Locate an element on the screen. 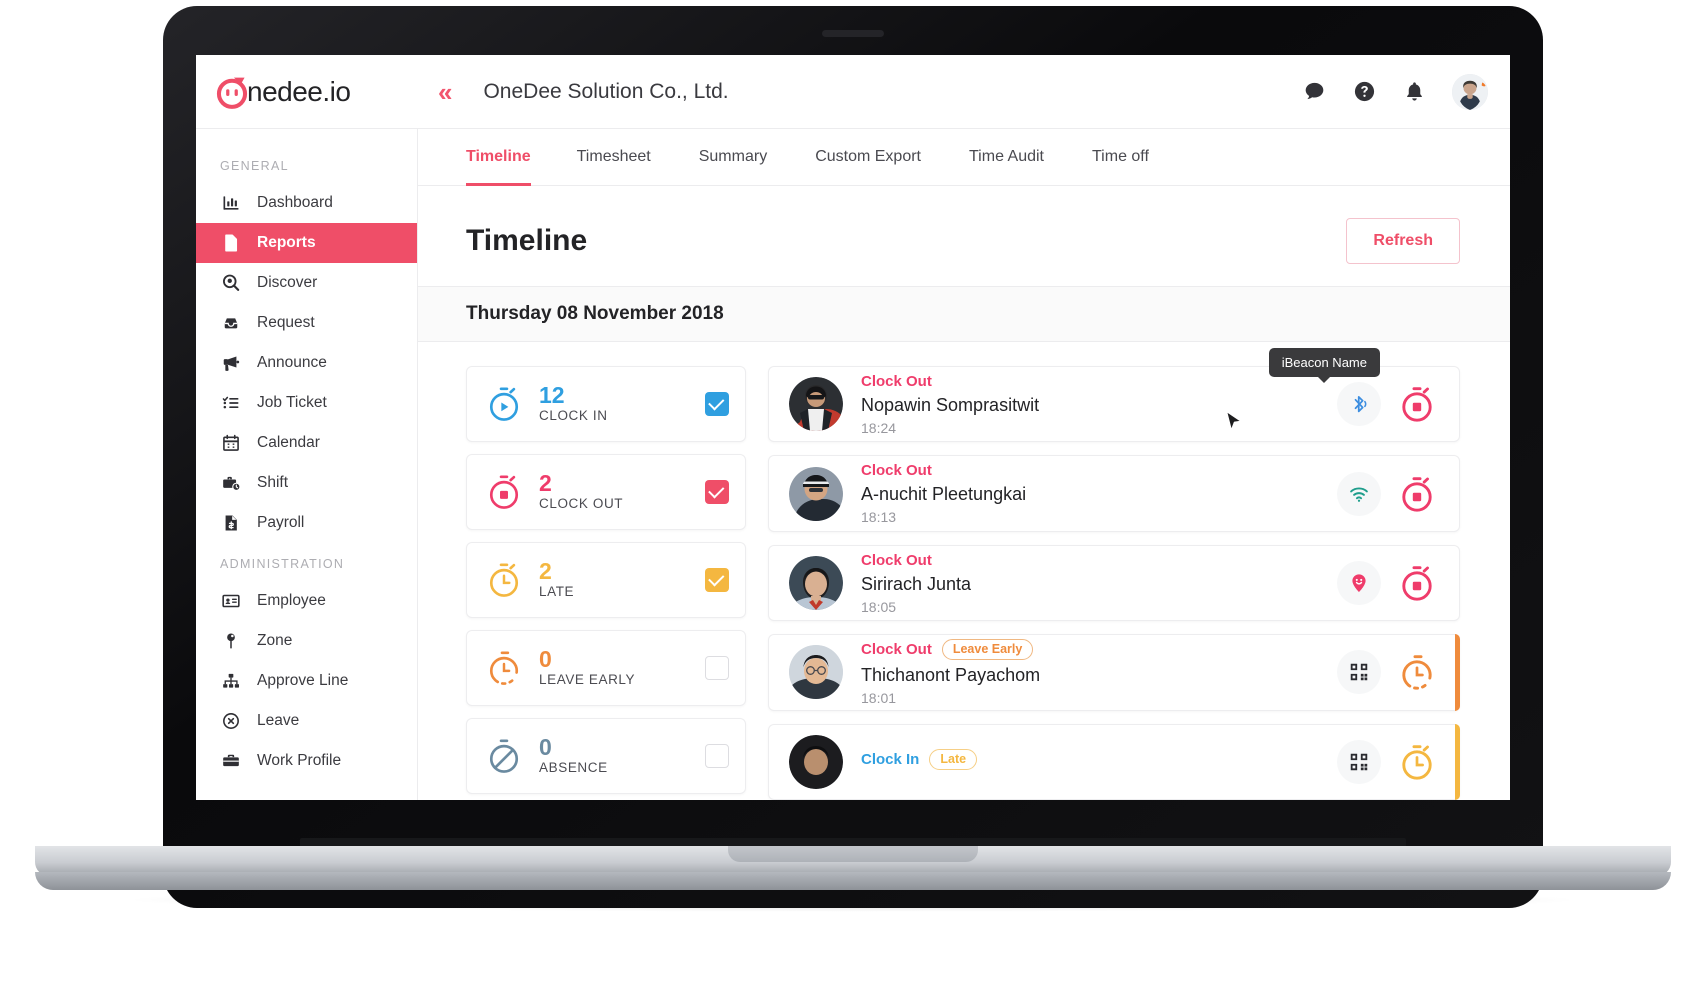 The width and height of the screenshot is (1705, 1007). timeline-entry: Clock Out Sirirach Junta 18:05 is located at coordinates (1114, 583).